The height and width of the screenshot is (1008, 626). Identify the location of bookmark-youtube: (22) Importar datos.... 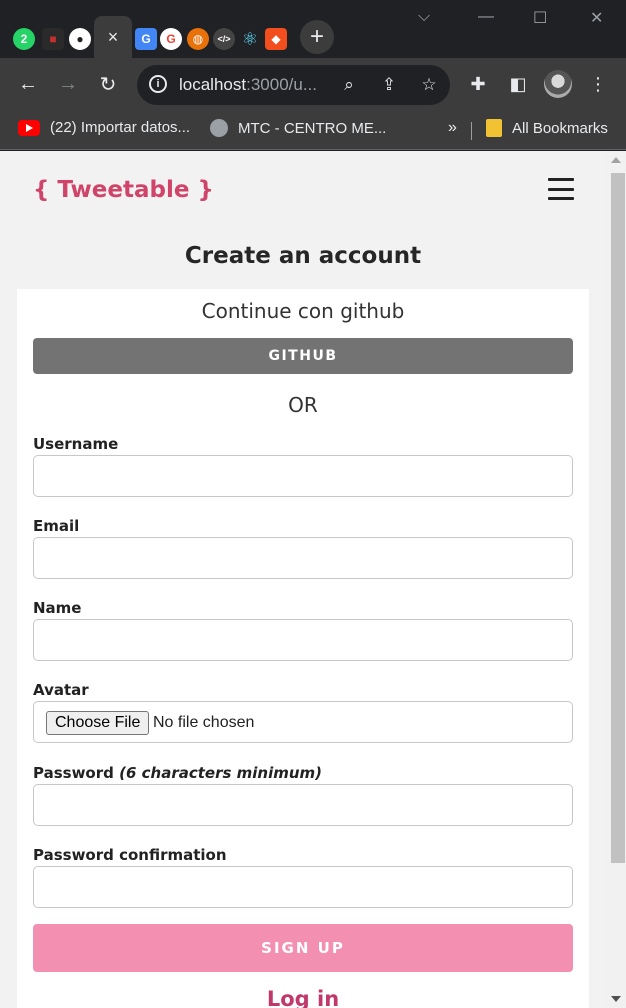
(104, 127).